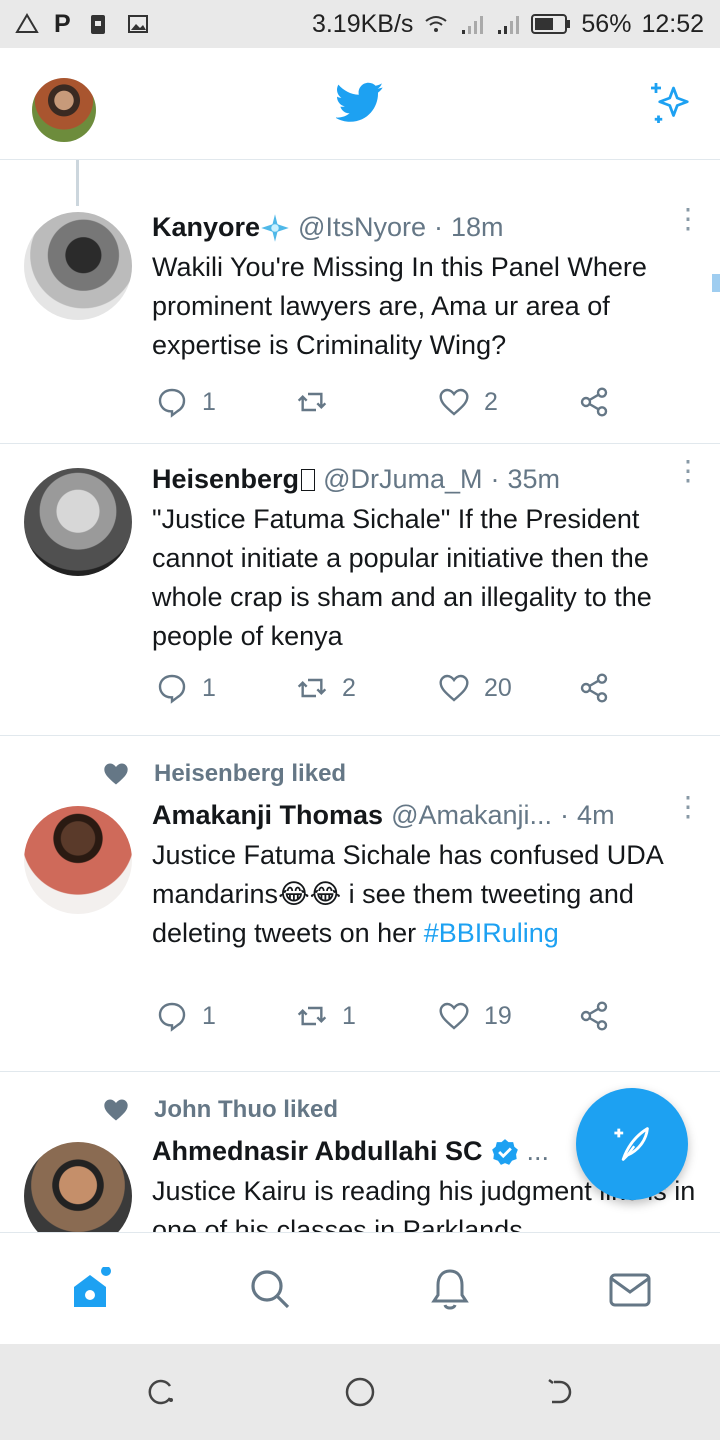 This screenshot has width=720, height=1440. I want to click on social-context: Heisenberg liked, so click(224, 774).